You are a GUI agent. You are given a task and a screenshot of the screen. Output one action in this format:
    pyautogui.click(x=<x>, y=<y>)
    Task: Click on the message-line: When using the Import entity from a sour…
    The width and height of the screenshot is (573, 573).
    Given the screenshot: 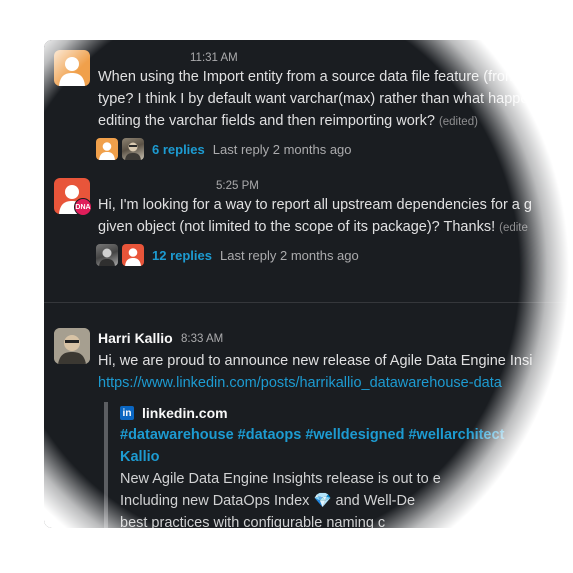 What is the action you would take?
    pyautogui.click(x=314, y=77)
    